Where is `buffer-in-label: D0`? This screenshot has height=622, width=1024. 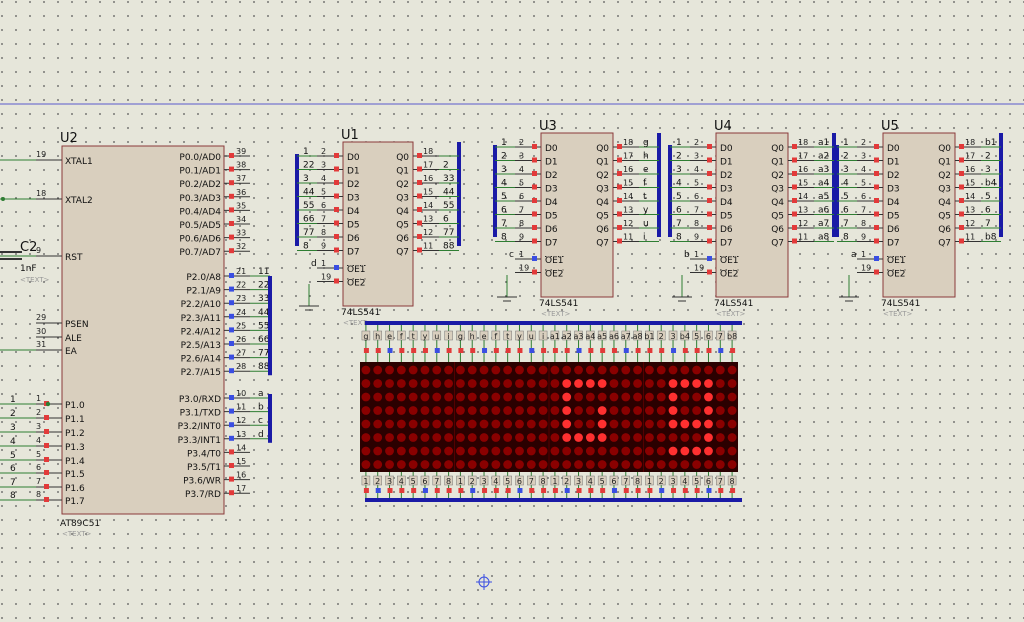
buffer-in-label: D0 is located at coordinates (353, 158).